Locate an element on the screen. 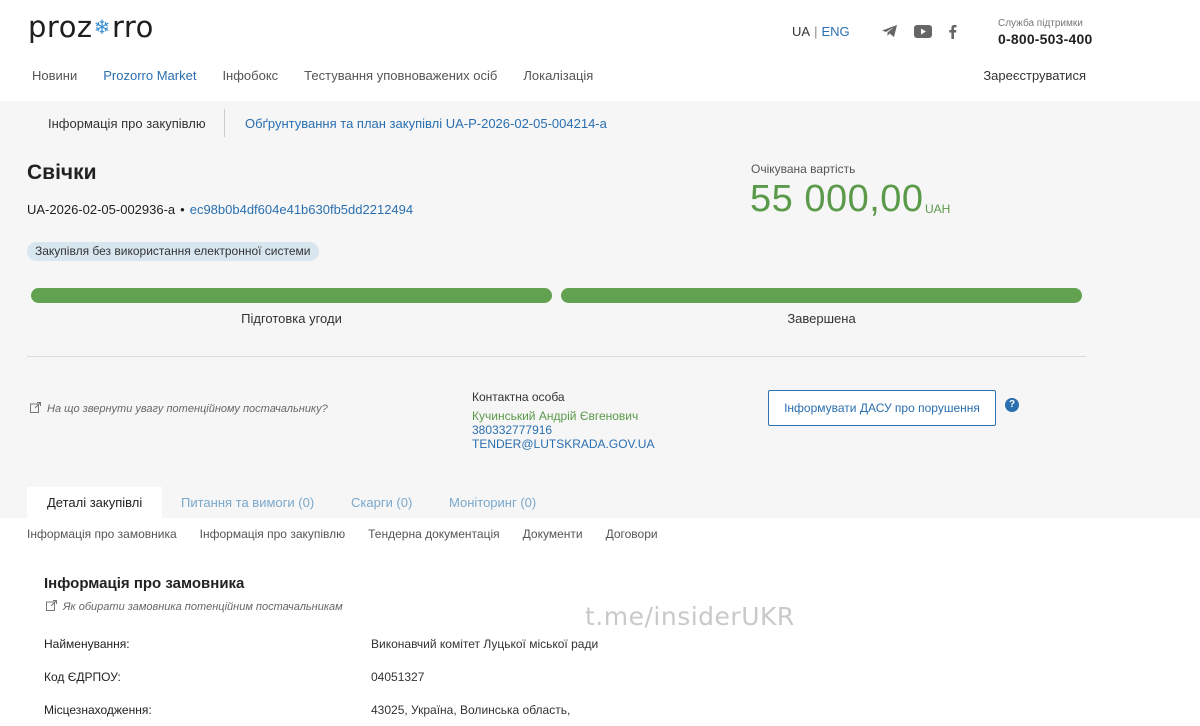 Image resolution: width=1200 pixels, height=726 pixels. tab-complaints: Скарги (0) is located at coordinates (381, 502).